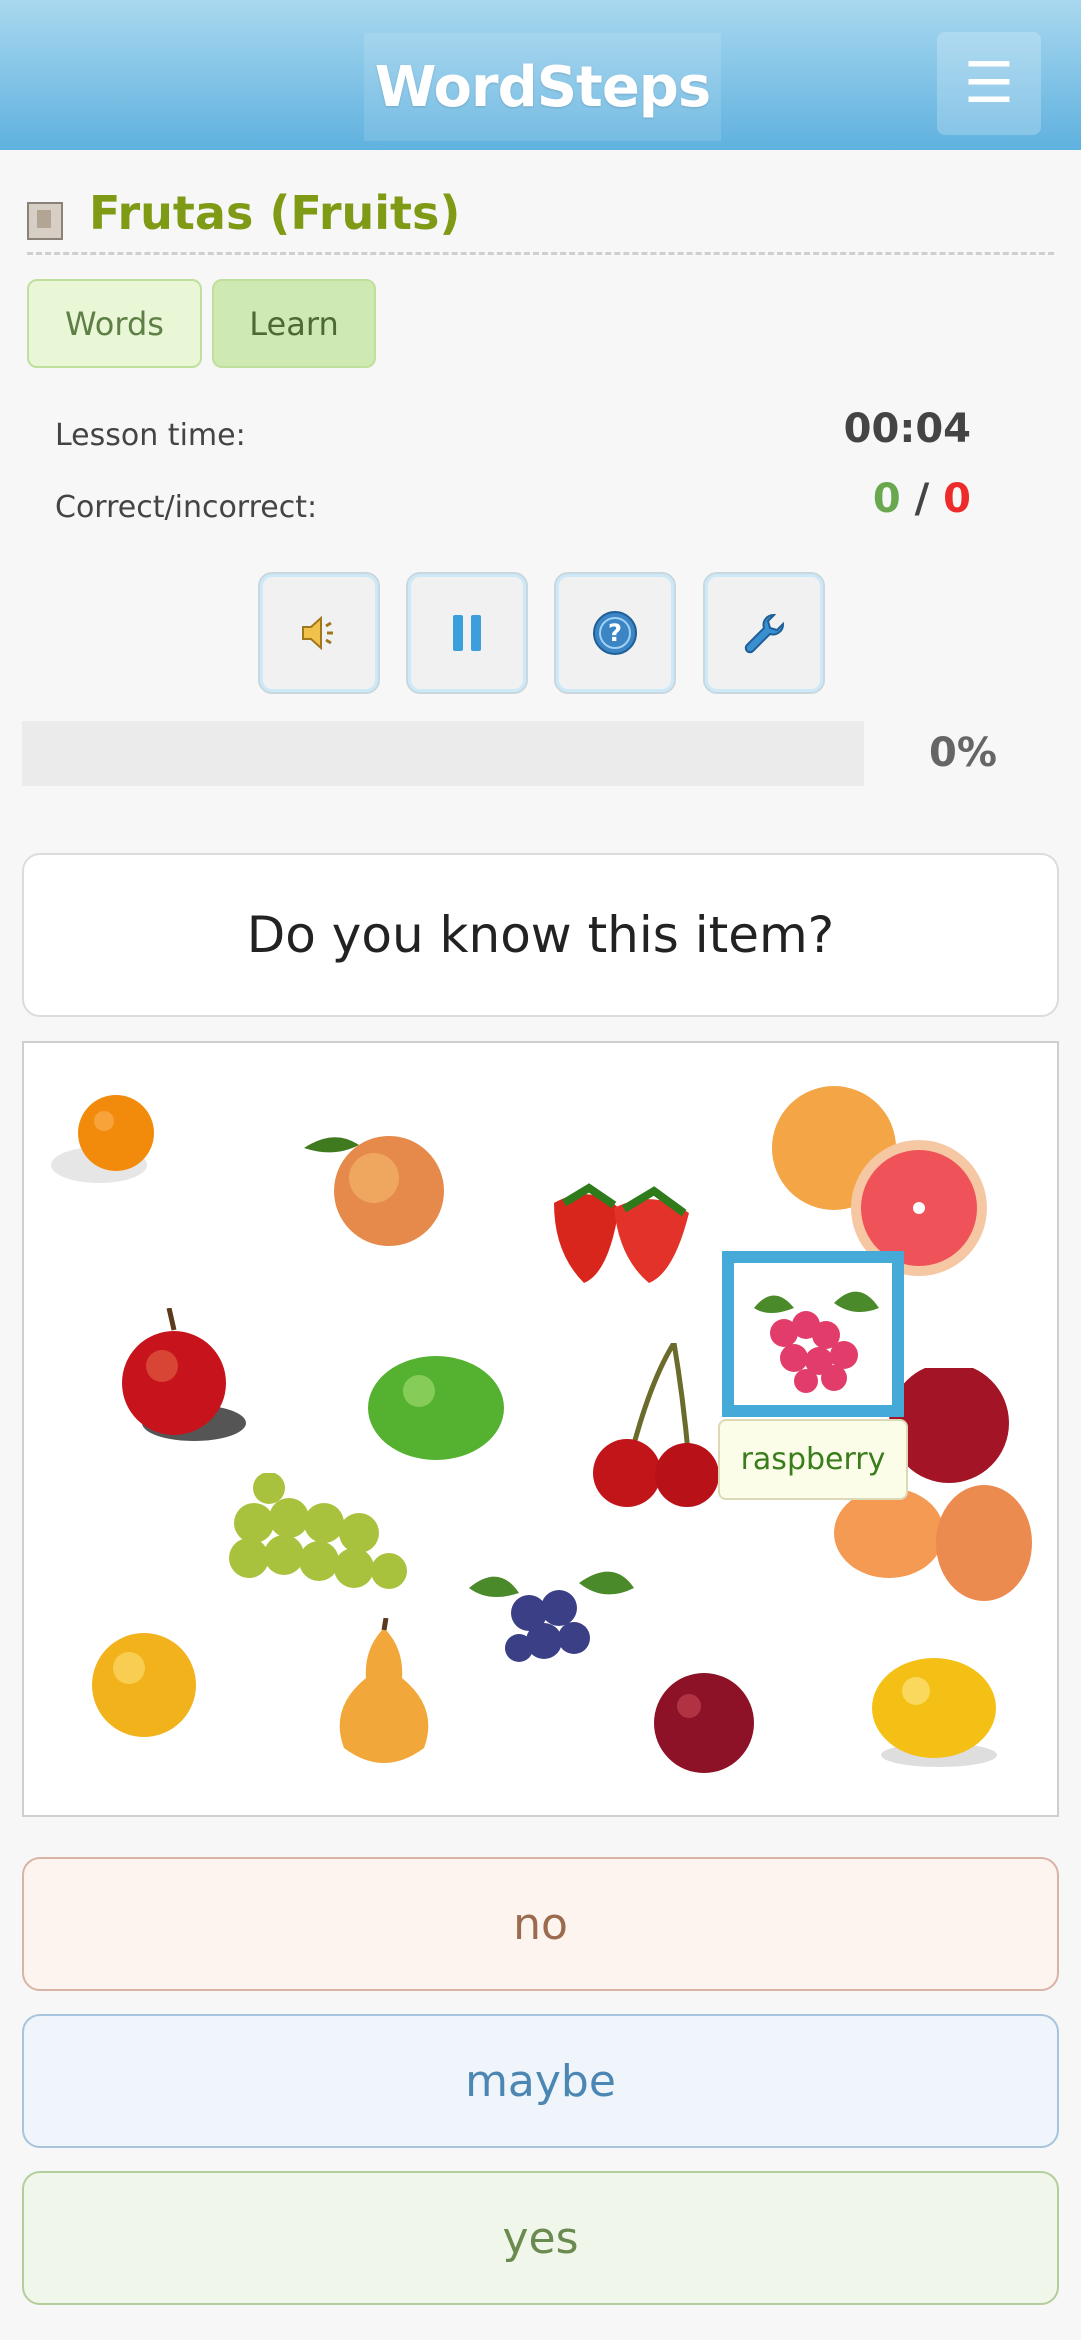  I want to click on help-button: ?, so click(615, 633).